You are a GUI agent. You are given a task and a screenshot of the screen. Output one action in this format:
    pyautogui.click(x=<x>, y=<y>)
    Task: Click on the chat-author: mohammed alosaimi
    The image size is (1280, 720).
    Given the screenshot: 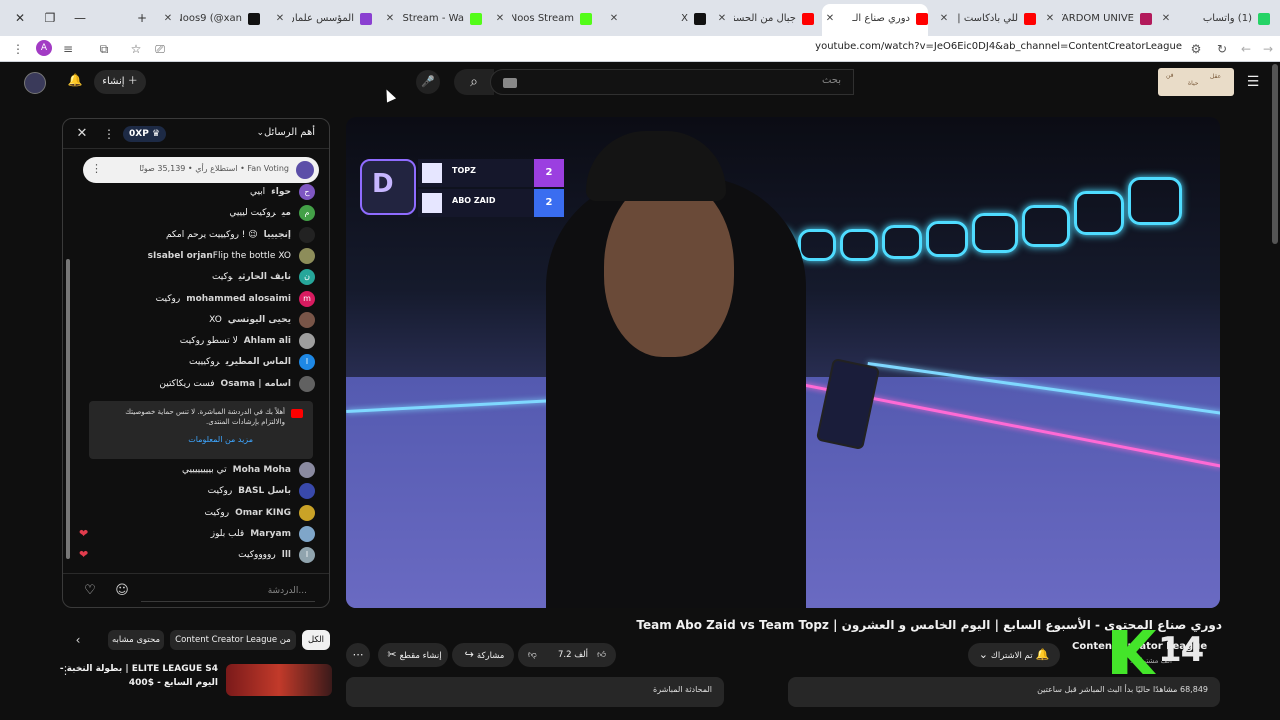 What is the action you would take?
    pyautogui.click(x=238, y=299)
    